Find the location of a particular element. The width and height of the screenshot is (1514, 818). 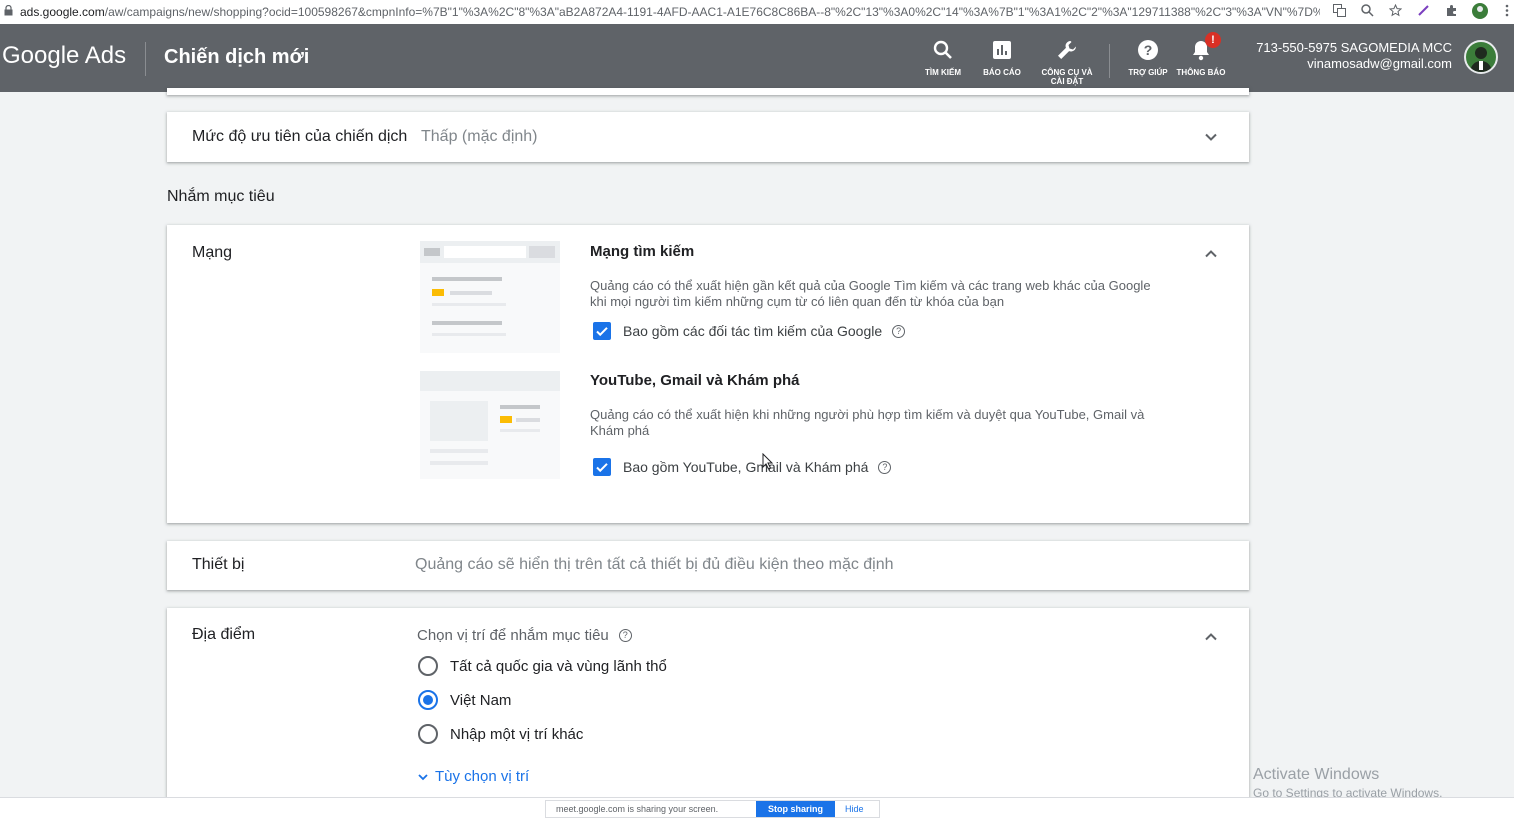

targeting-heading: Nhắm mục tiêu is located at coordinates (221, 196).